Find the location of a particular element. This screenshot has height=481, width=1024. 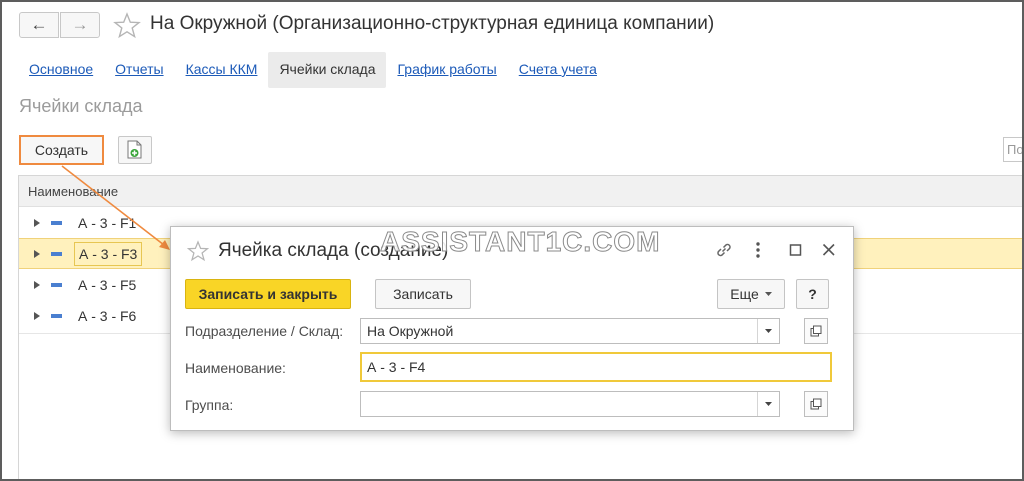

watermark-text: ASSISTANT1C.COM is located at coordinates (520, 242).